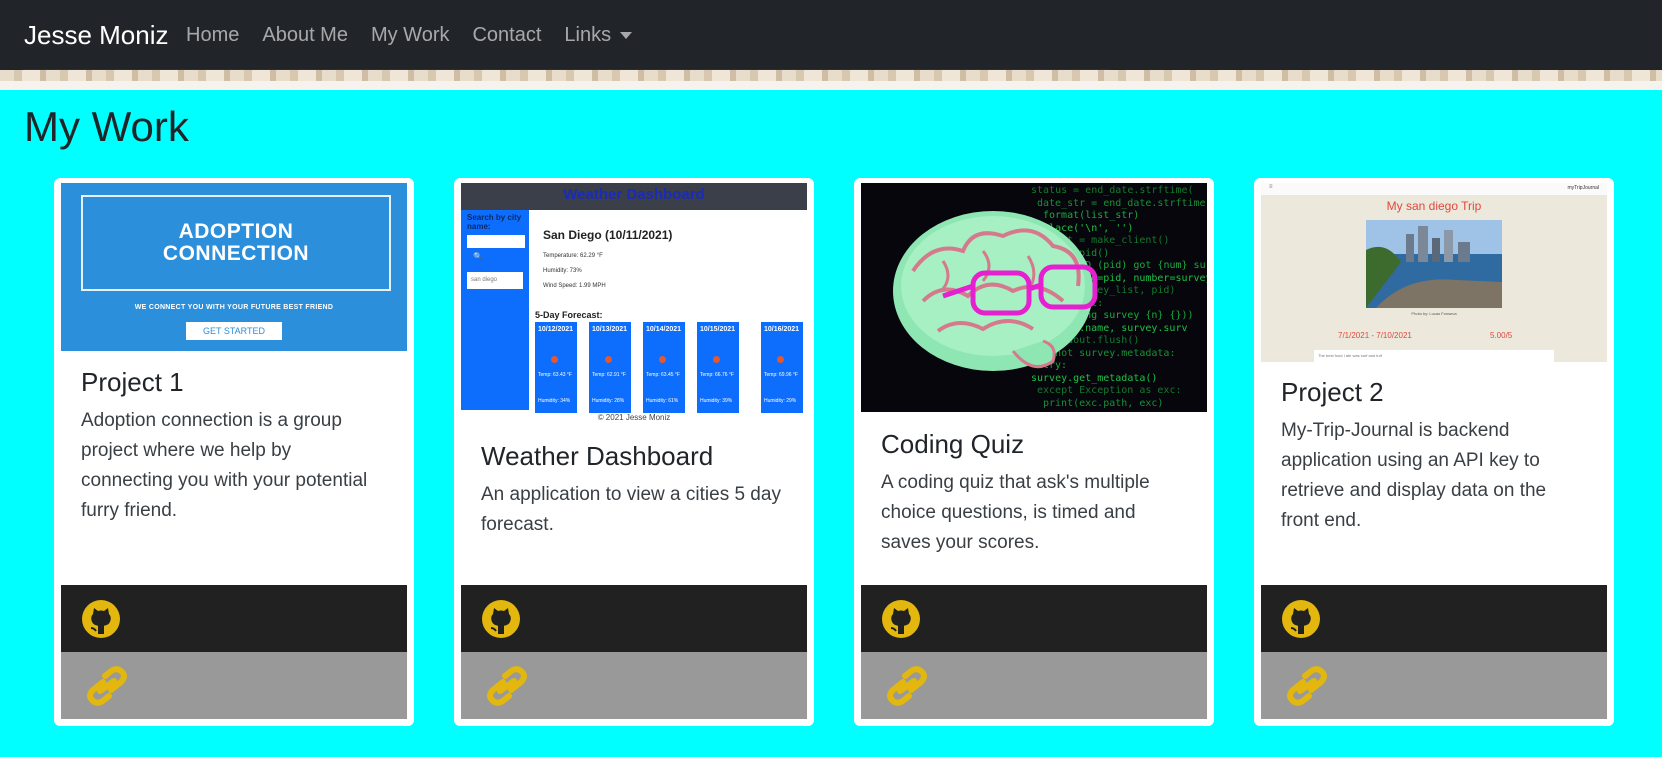 This screenshot has height=757, width=1662. I want to click on trip-app-header: ≡ myTripJournal, so click(1434, 189).